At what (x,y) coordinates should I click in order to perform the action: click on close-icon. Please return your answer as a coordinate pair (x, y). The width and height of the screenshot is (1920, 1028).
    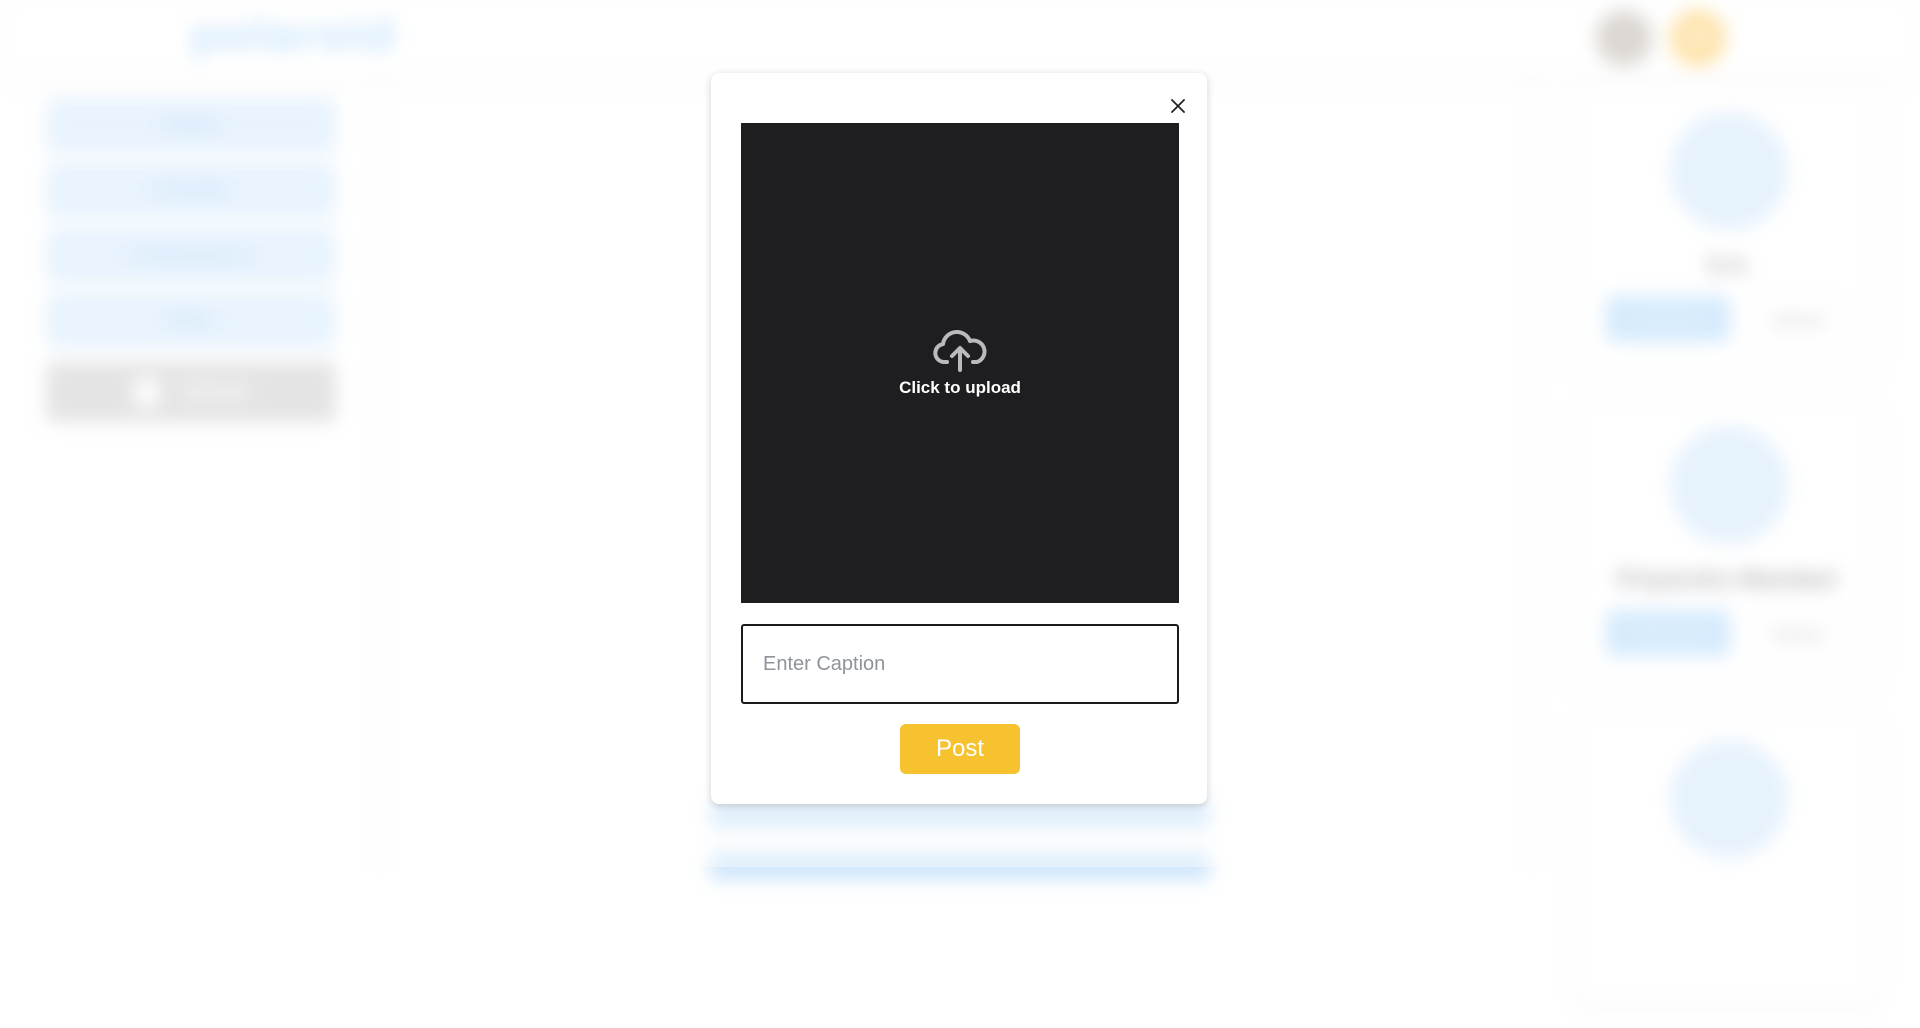
    Looking at the image, I should click on (1178, 106).